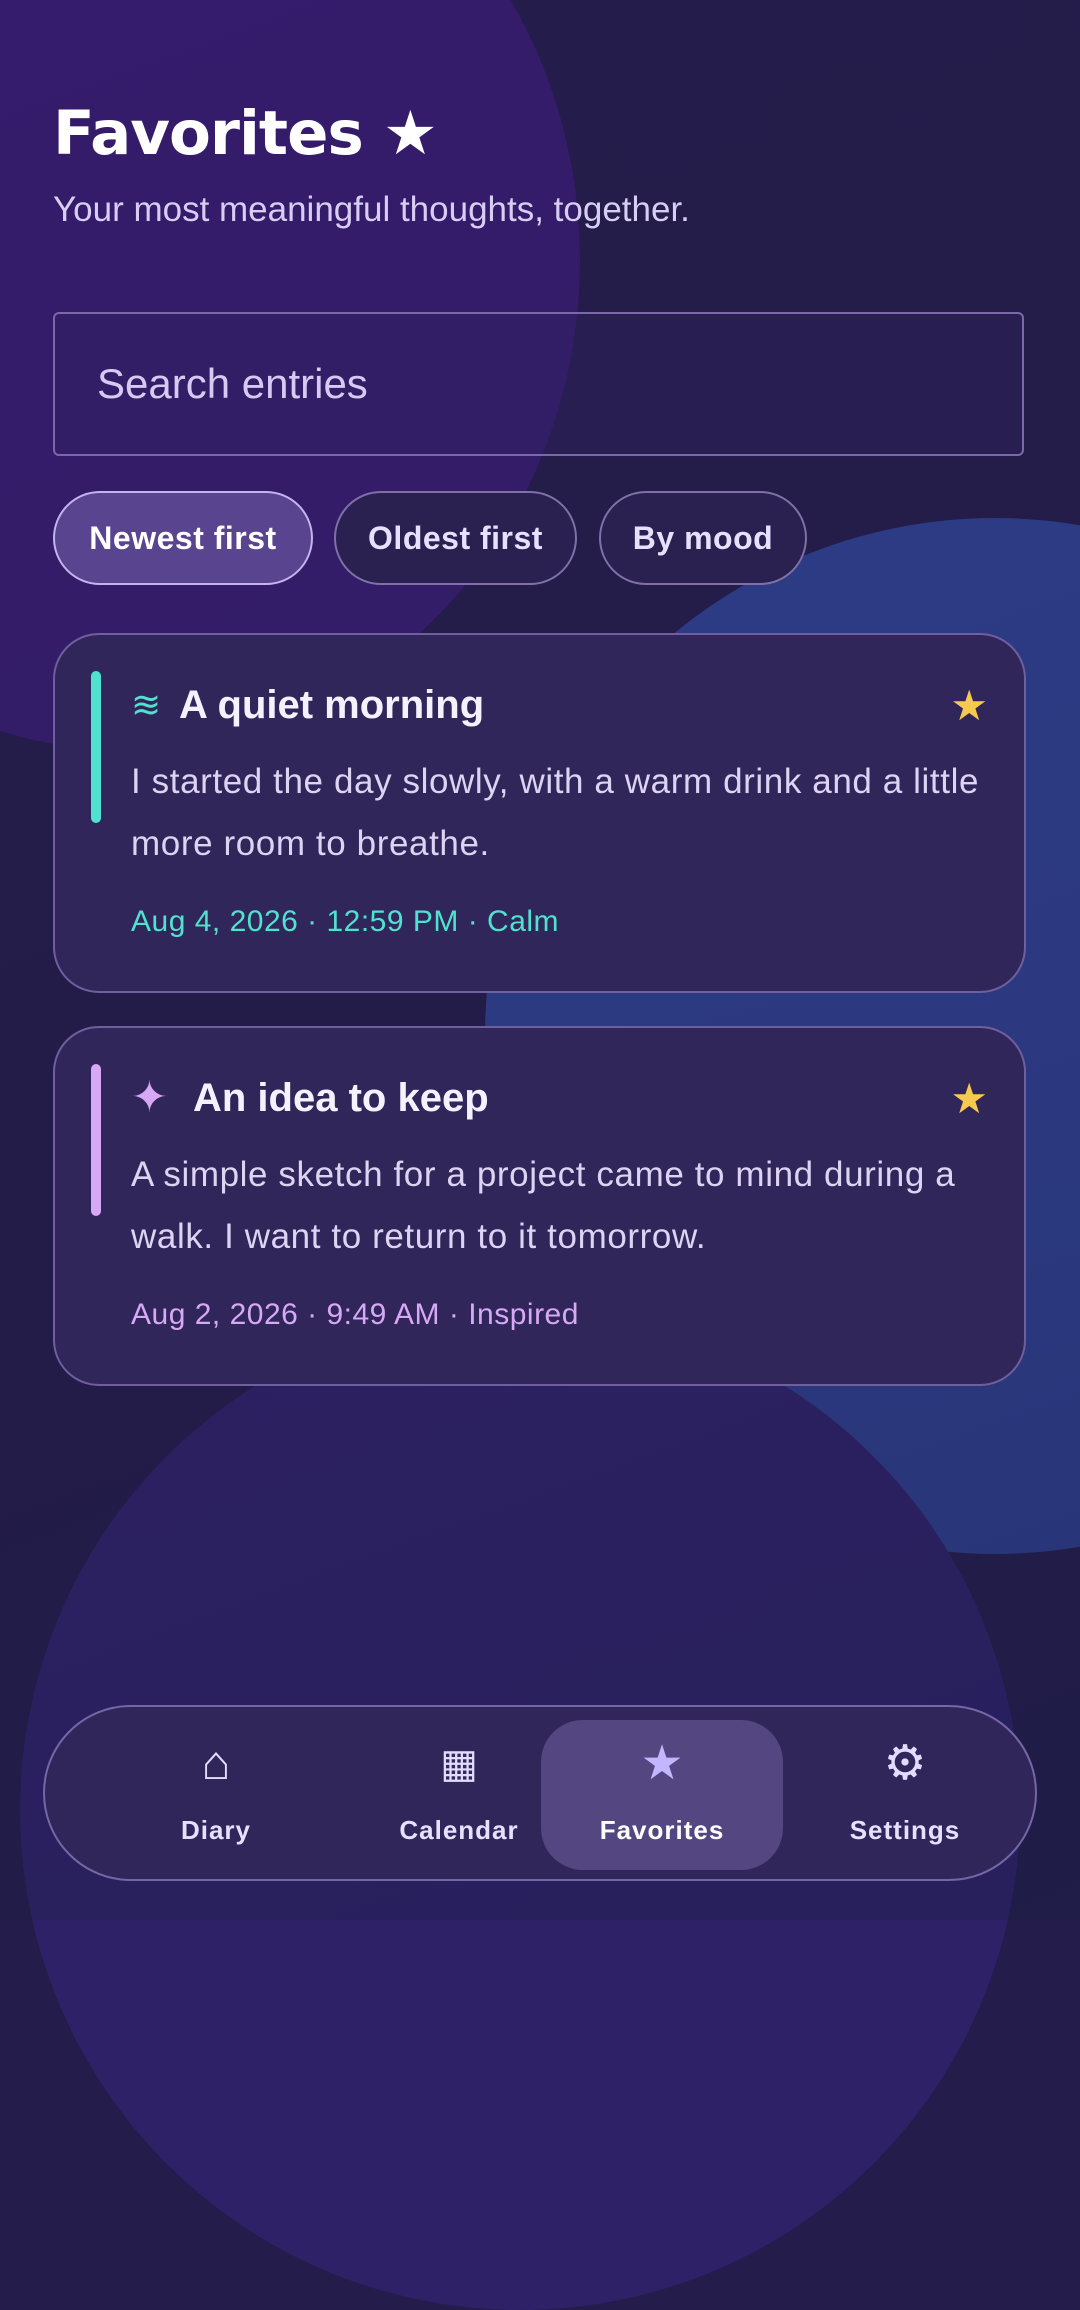  What do you see at coordinates (371, 209) in the screenshot?
I see `page-subtitle: Your most meaningful thoughts, together.` at bounding box center [371, 209].